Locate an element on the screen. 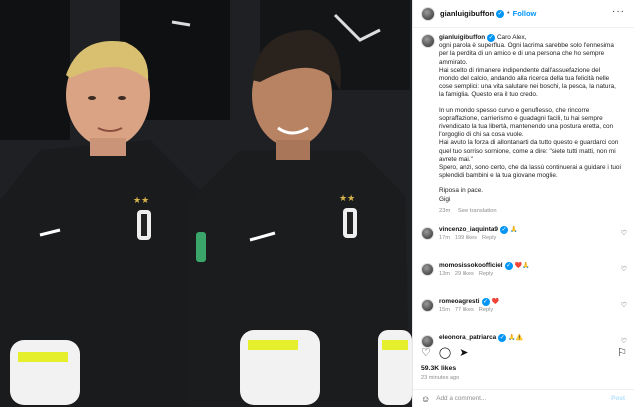 This screenshot has height=407, width=634. comment-text: ❤️ is located at coordinates (495, 302).